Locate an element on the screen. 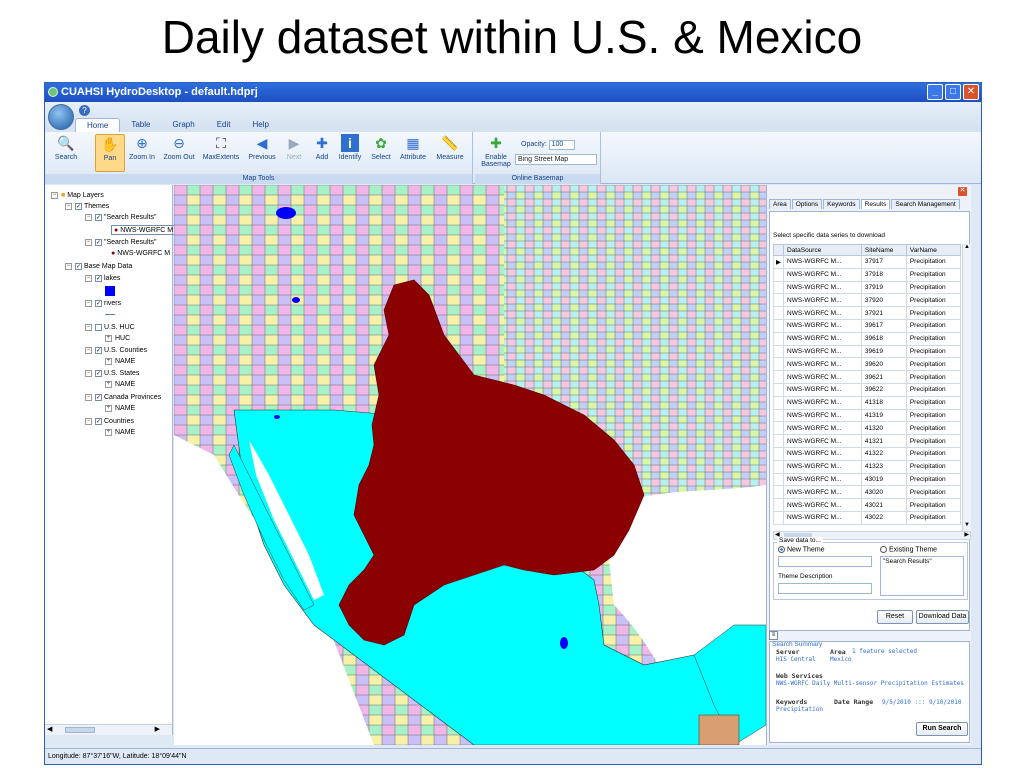 The image size is (1024, 768). tab-edit: Edit is located at coordinates (224, 125).